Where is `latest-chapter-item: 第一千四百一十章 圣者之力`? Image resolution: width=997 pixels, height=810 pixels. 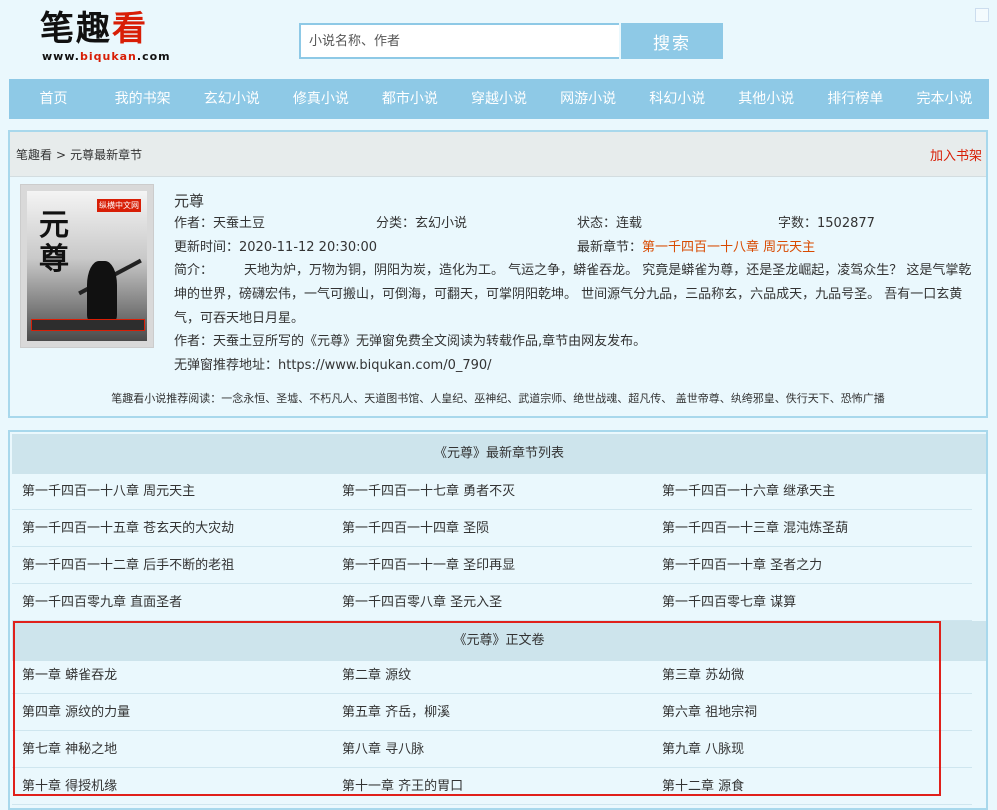
latest-chapter-item: 第一千四百一十章 圣者之力 is located at coordinates (812, 566).